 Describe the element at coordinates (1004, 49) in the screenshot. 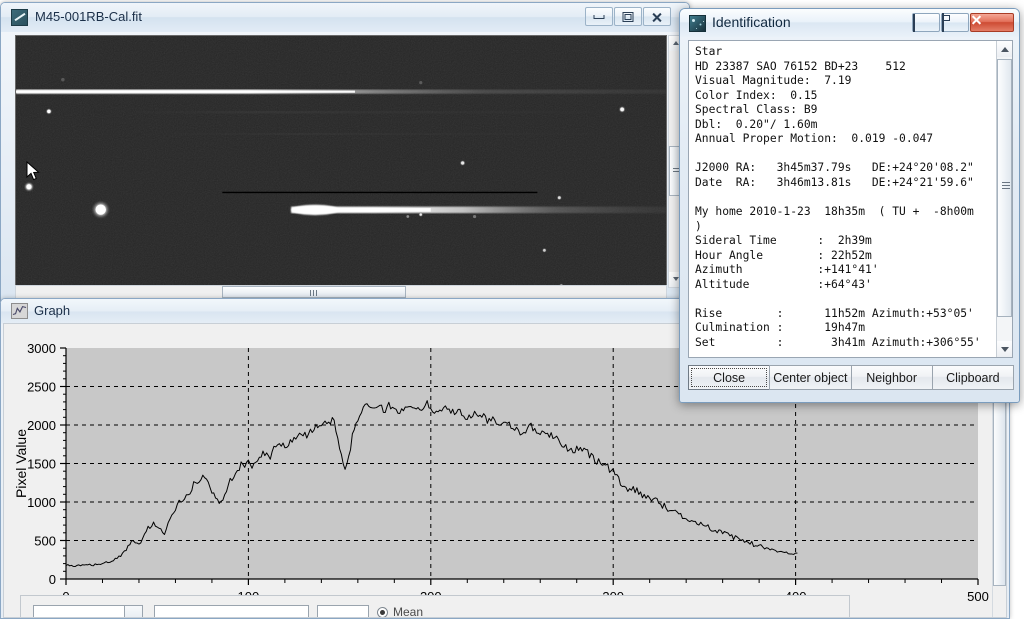

I see `identification-scroll-up-arrow-icon` at that location.